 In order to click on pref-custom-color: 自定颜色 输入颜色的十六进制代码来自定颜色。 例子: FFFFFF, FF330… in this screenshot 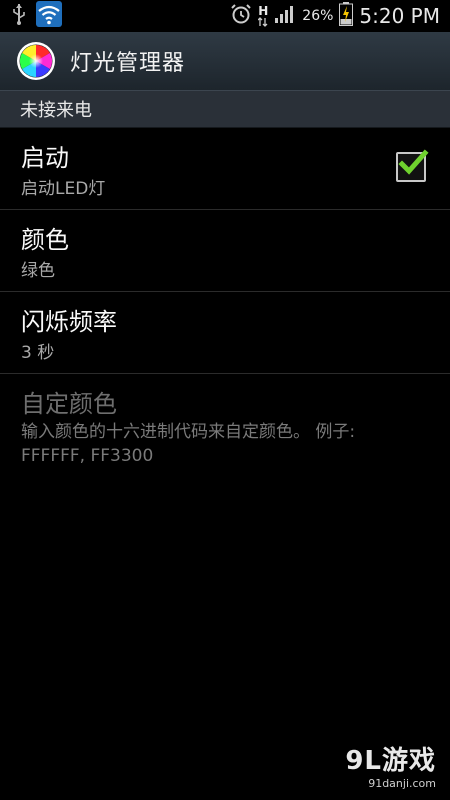, I will do `click(225, 429)`.